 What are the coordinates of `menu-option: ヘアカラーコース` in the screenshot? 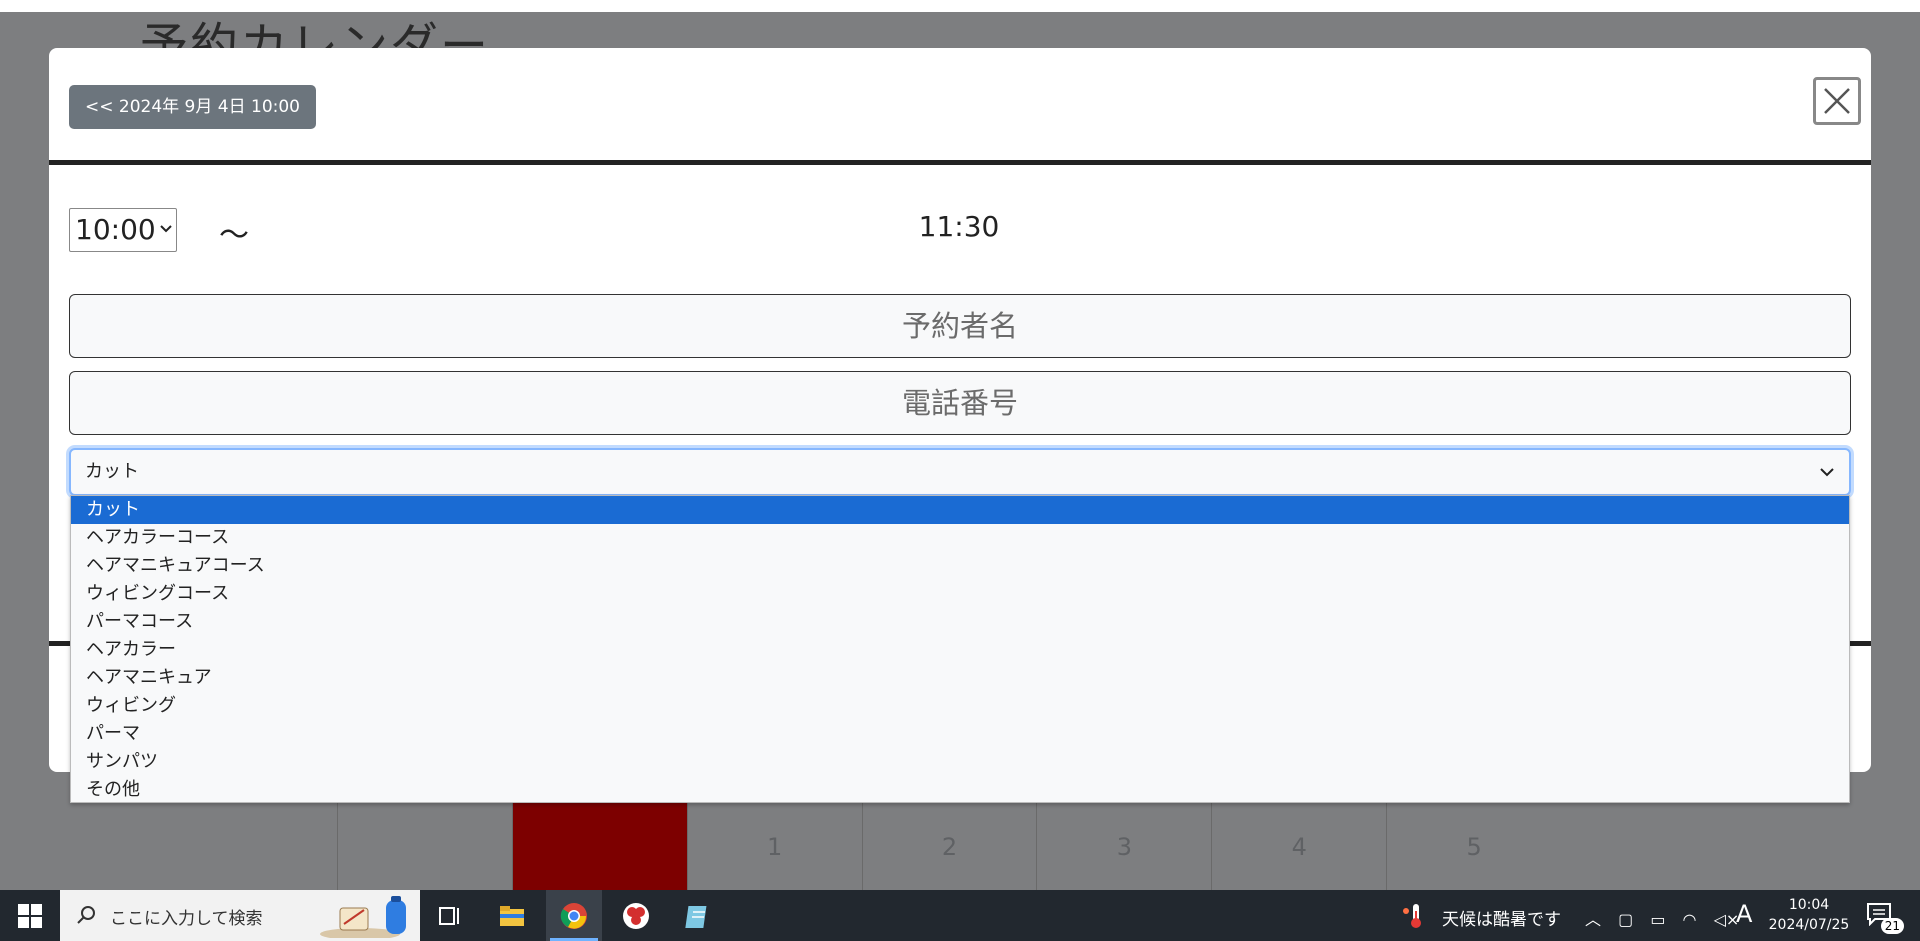 It's located at (960, 538).